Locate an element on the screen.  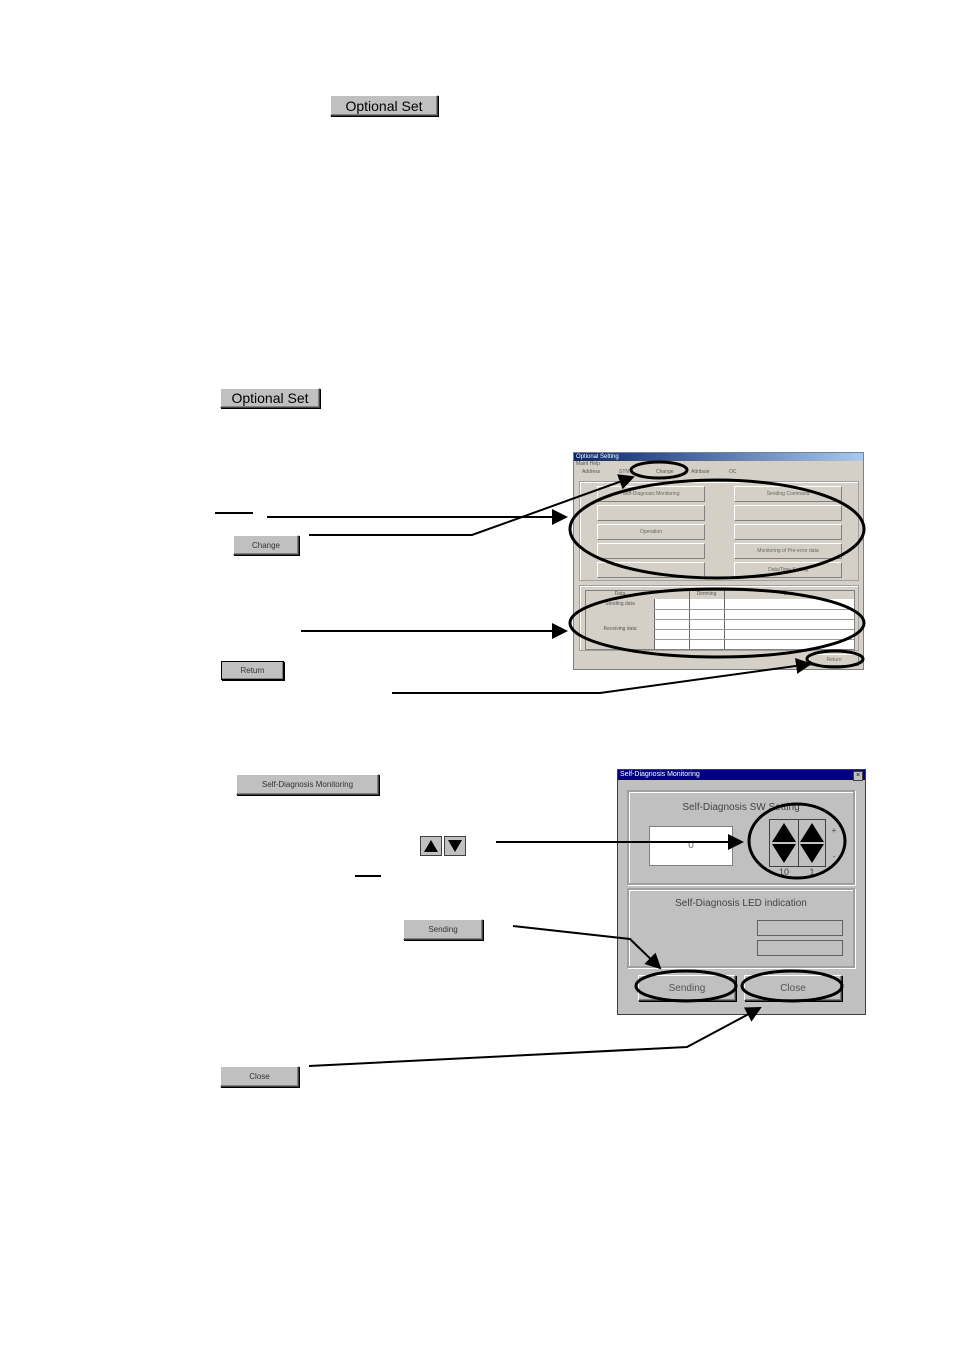
sw-setting-frame: Self-Diagnosis SW Setting 0 10 1 + - is located at coordinates (741, 837).